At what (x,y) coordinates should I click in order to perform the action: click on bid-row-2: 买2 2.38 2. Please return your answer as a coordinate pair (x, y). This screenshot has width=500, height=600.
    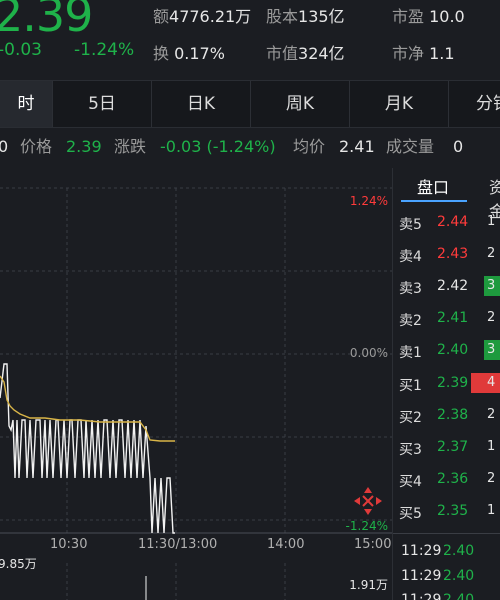
    Looking at the image, I should click on (446, 415).